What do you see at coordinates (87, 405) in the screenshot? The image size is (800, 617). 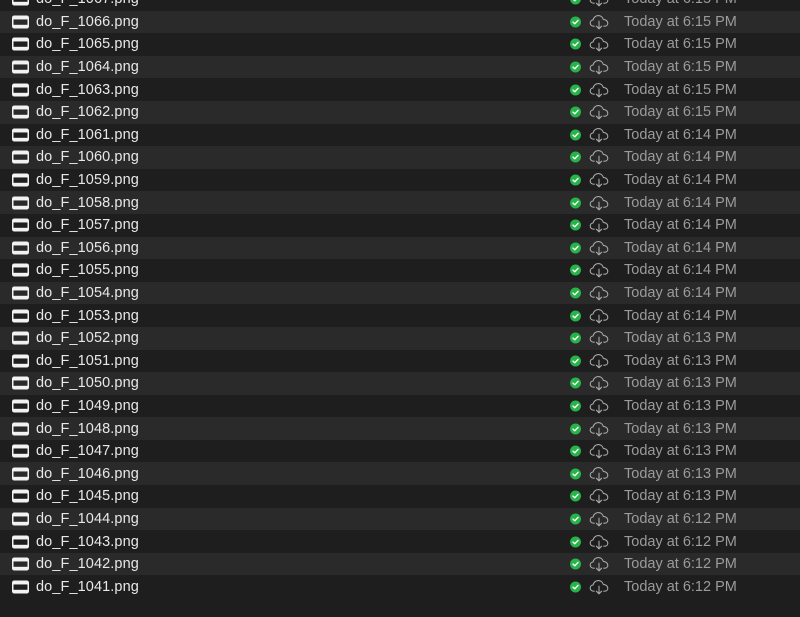 I see `file-name: do_F_1049.png` at bounding box center [87, 405].